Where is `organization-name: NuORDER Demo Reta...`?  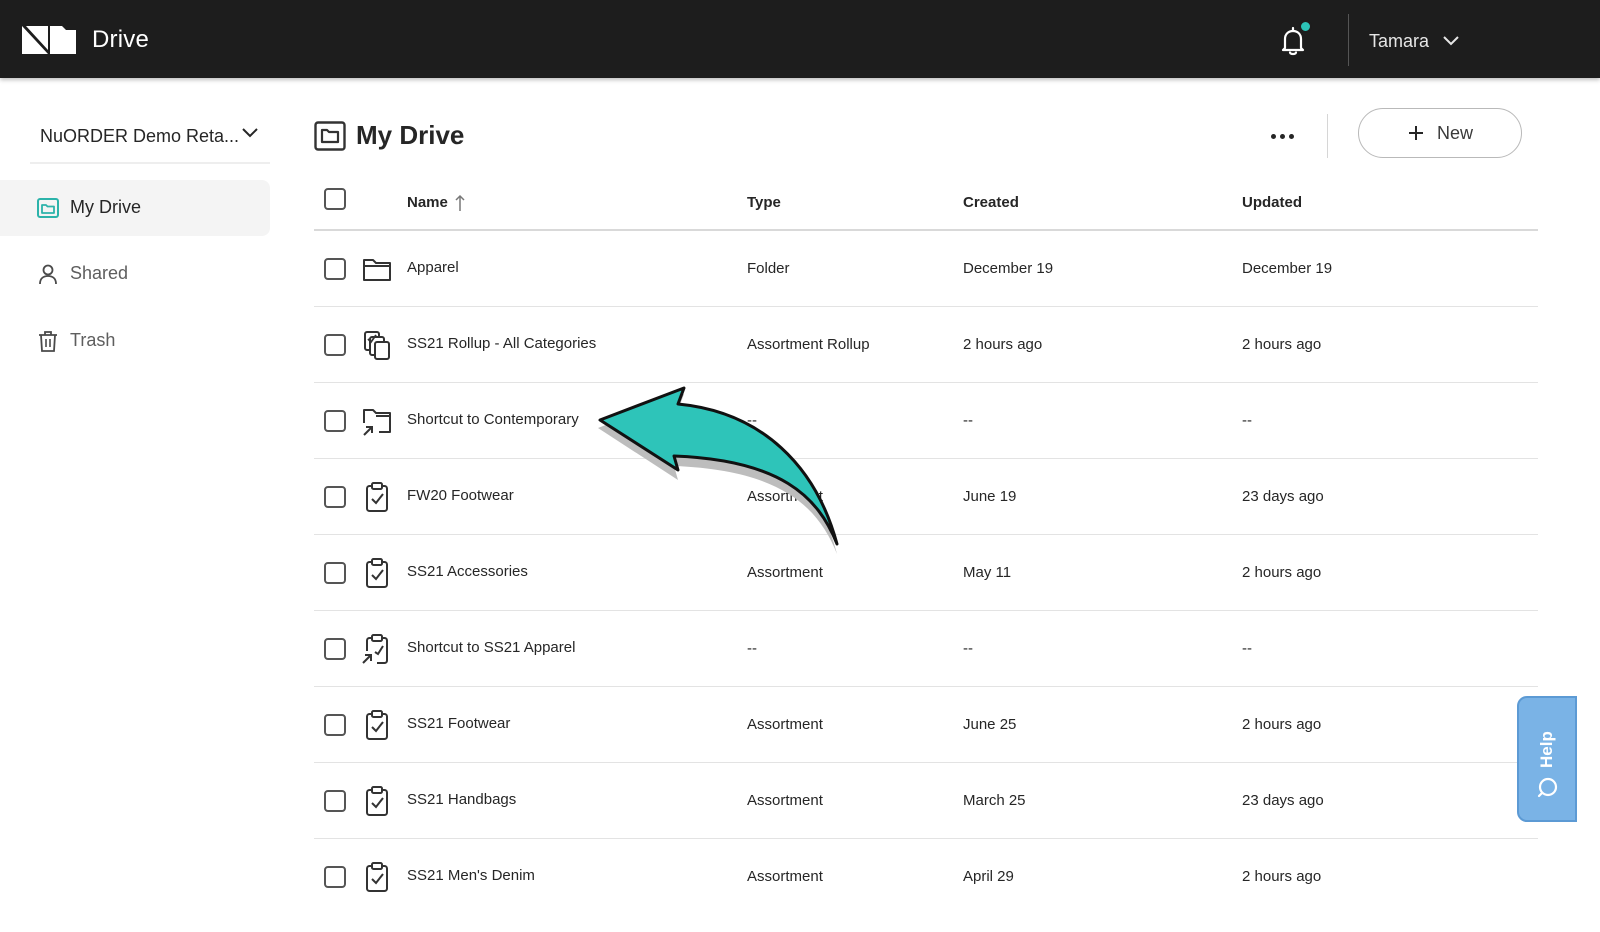 organization-name: NuORDER Demo Reta... is located at coordinates (140, 136).